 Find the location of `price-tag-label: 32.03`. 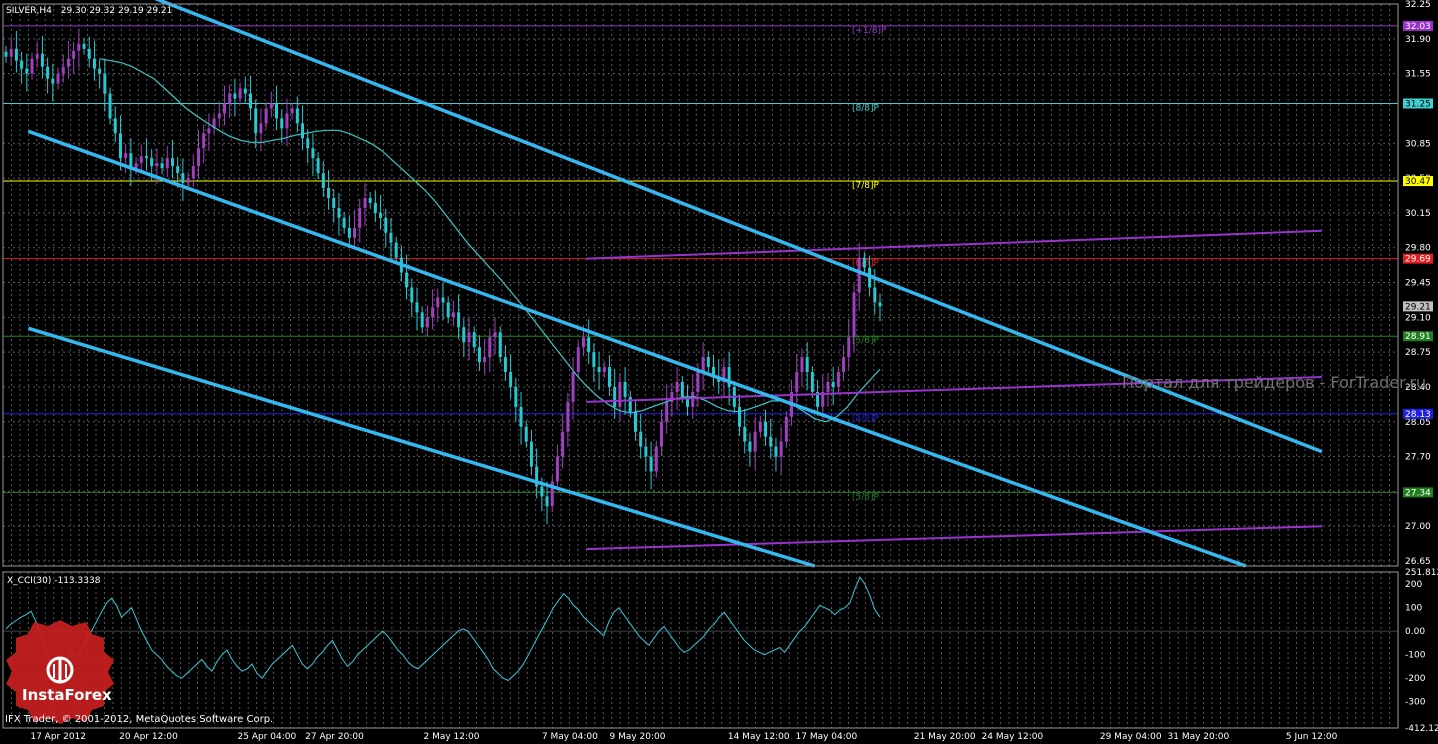

price-tag-label: 32.03 is located at coordinates (1418, 27).